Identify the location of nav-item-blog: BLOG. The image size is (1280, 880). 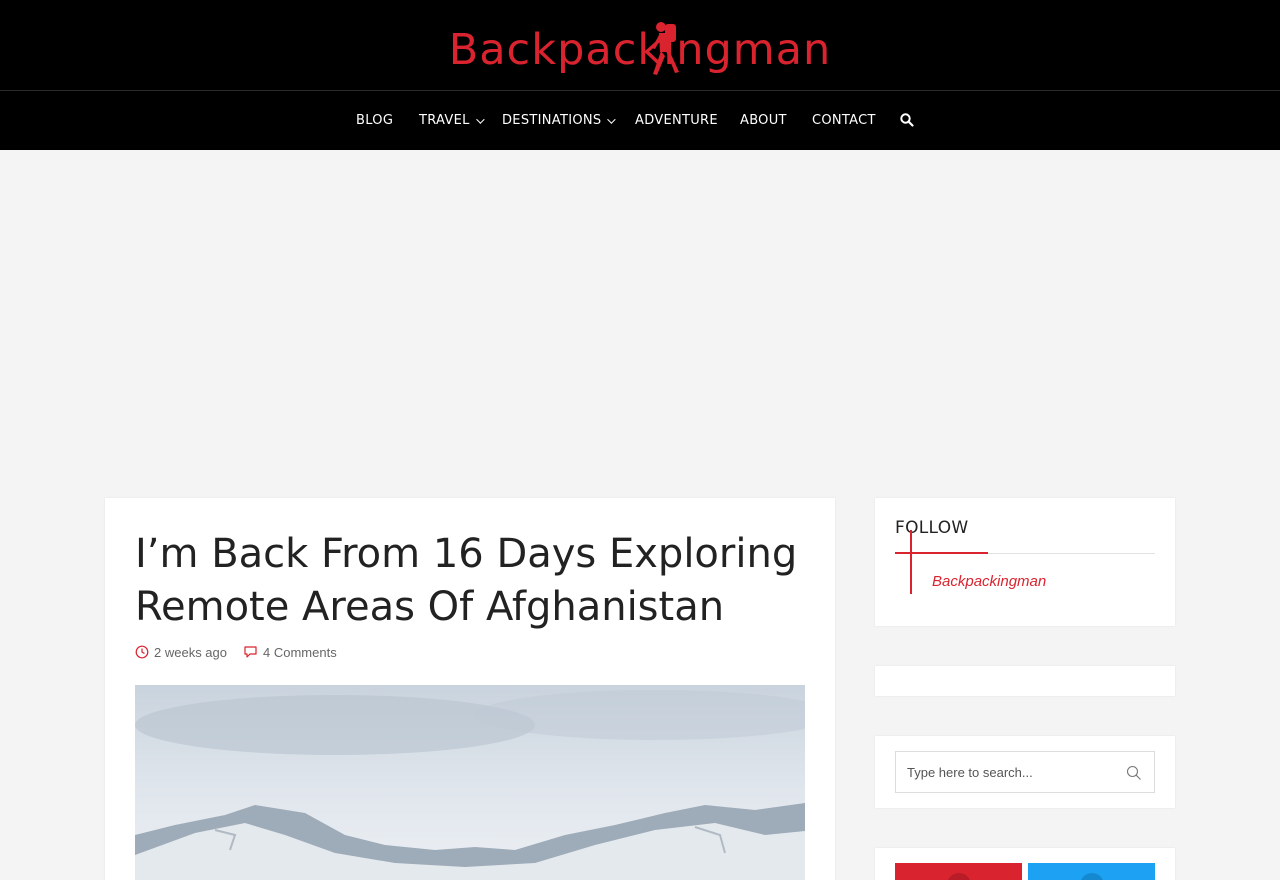
(374, 120).